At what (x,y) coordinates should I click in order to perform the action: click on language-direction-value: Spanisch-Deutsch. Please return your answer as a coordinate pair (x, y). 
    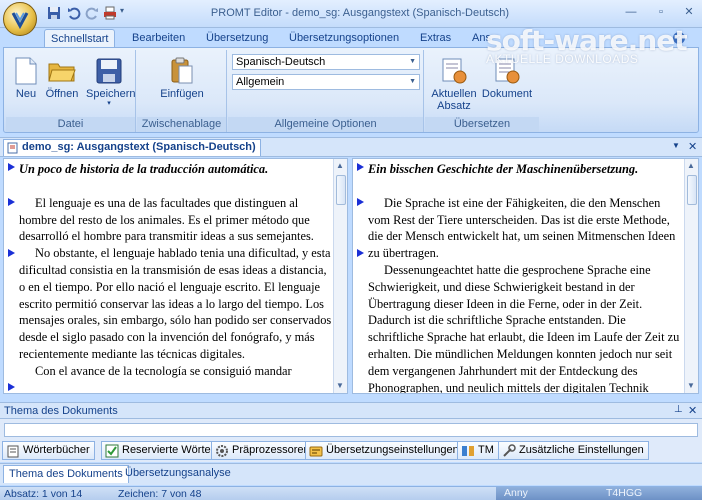
    Looking at the image, I should click on (281, 62).